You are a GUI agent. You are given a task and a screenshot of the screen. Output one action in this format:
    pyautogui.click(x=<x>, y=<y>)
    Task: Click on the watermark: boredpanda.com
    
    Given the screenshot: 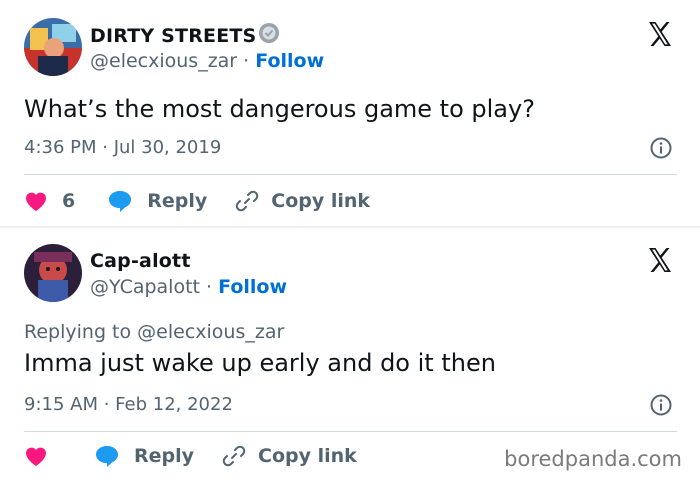 What is the action you would take?
    pyautogui.click(x=593, y=459)
    